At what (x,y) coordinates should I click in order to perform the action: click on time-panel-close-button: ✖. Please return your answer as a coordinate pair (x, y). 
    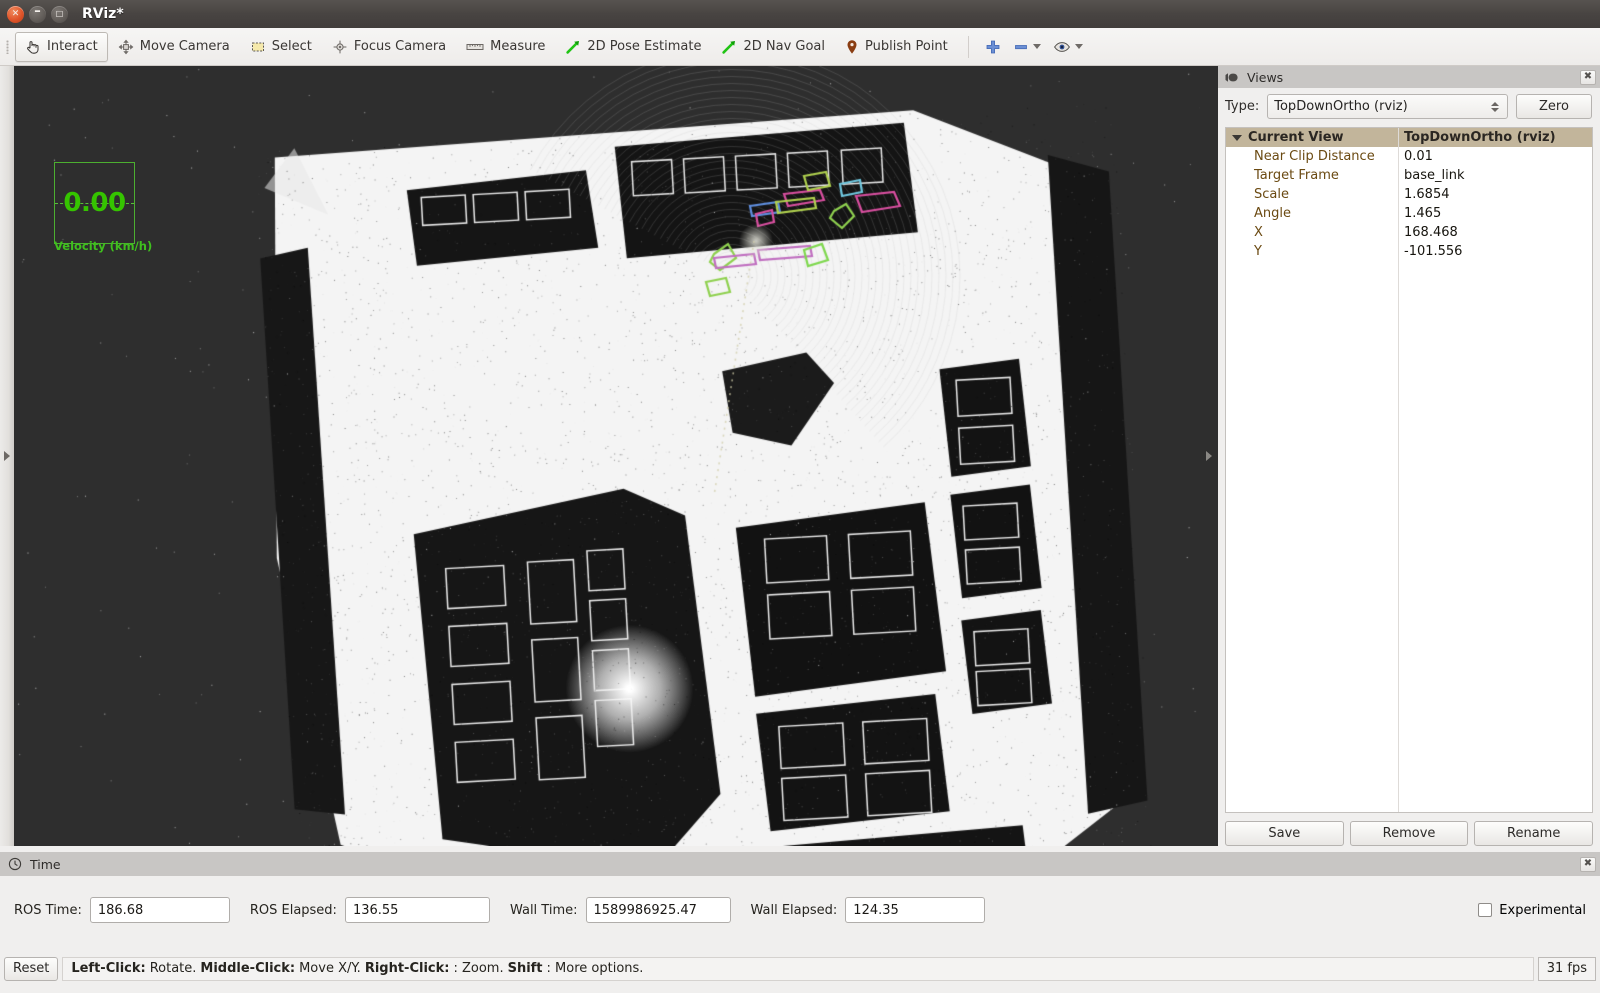
    Looking at the image, I should click on (1588, 864).